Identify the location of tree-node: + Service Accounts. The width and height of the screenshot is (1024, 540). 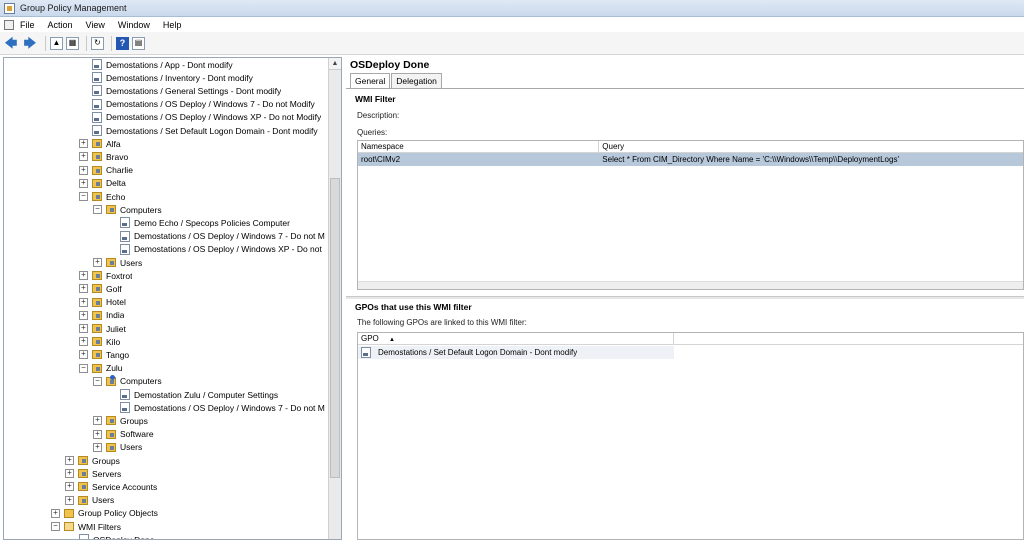
(111, 486).